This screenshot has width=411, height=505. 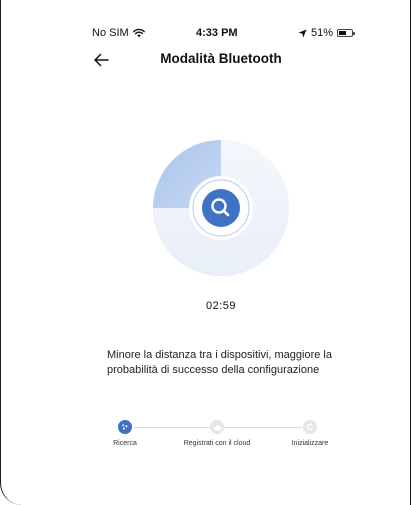 I want to click on step-initialize-label: Inizializzare, so click(x=310, y=443).